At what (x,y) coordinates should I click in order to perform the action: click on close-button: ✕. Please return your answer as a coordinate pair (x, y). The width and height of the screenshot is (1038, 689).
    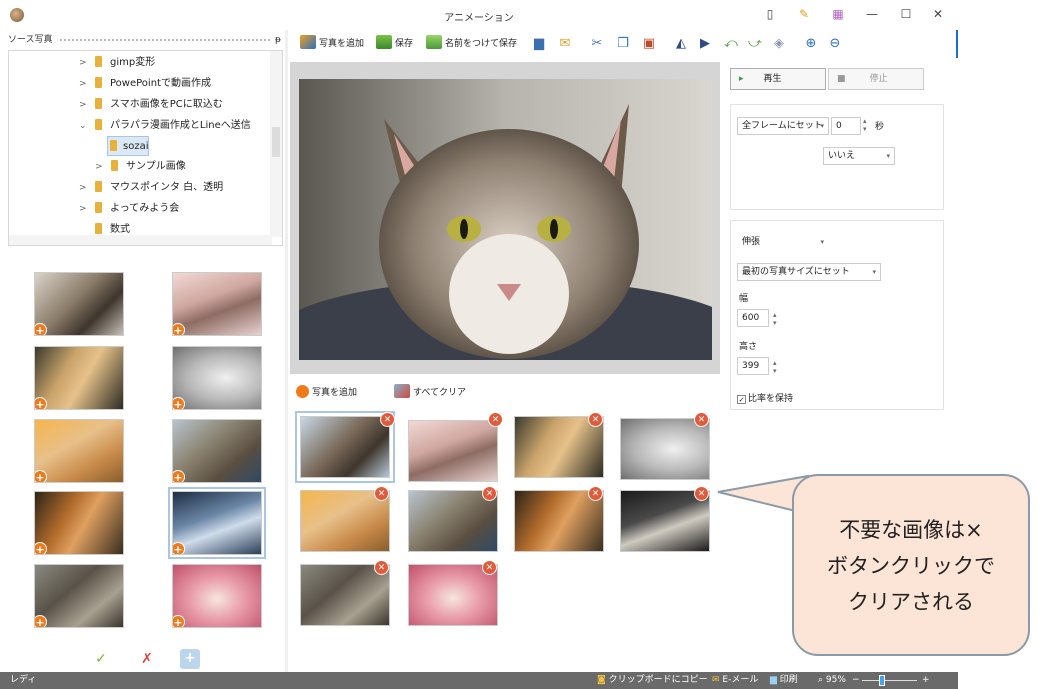
    Looking at the image, I should click on (938, 14).